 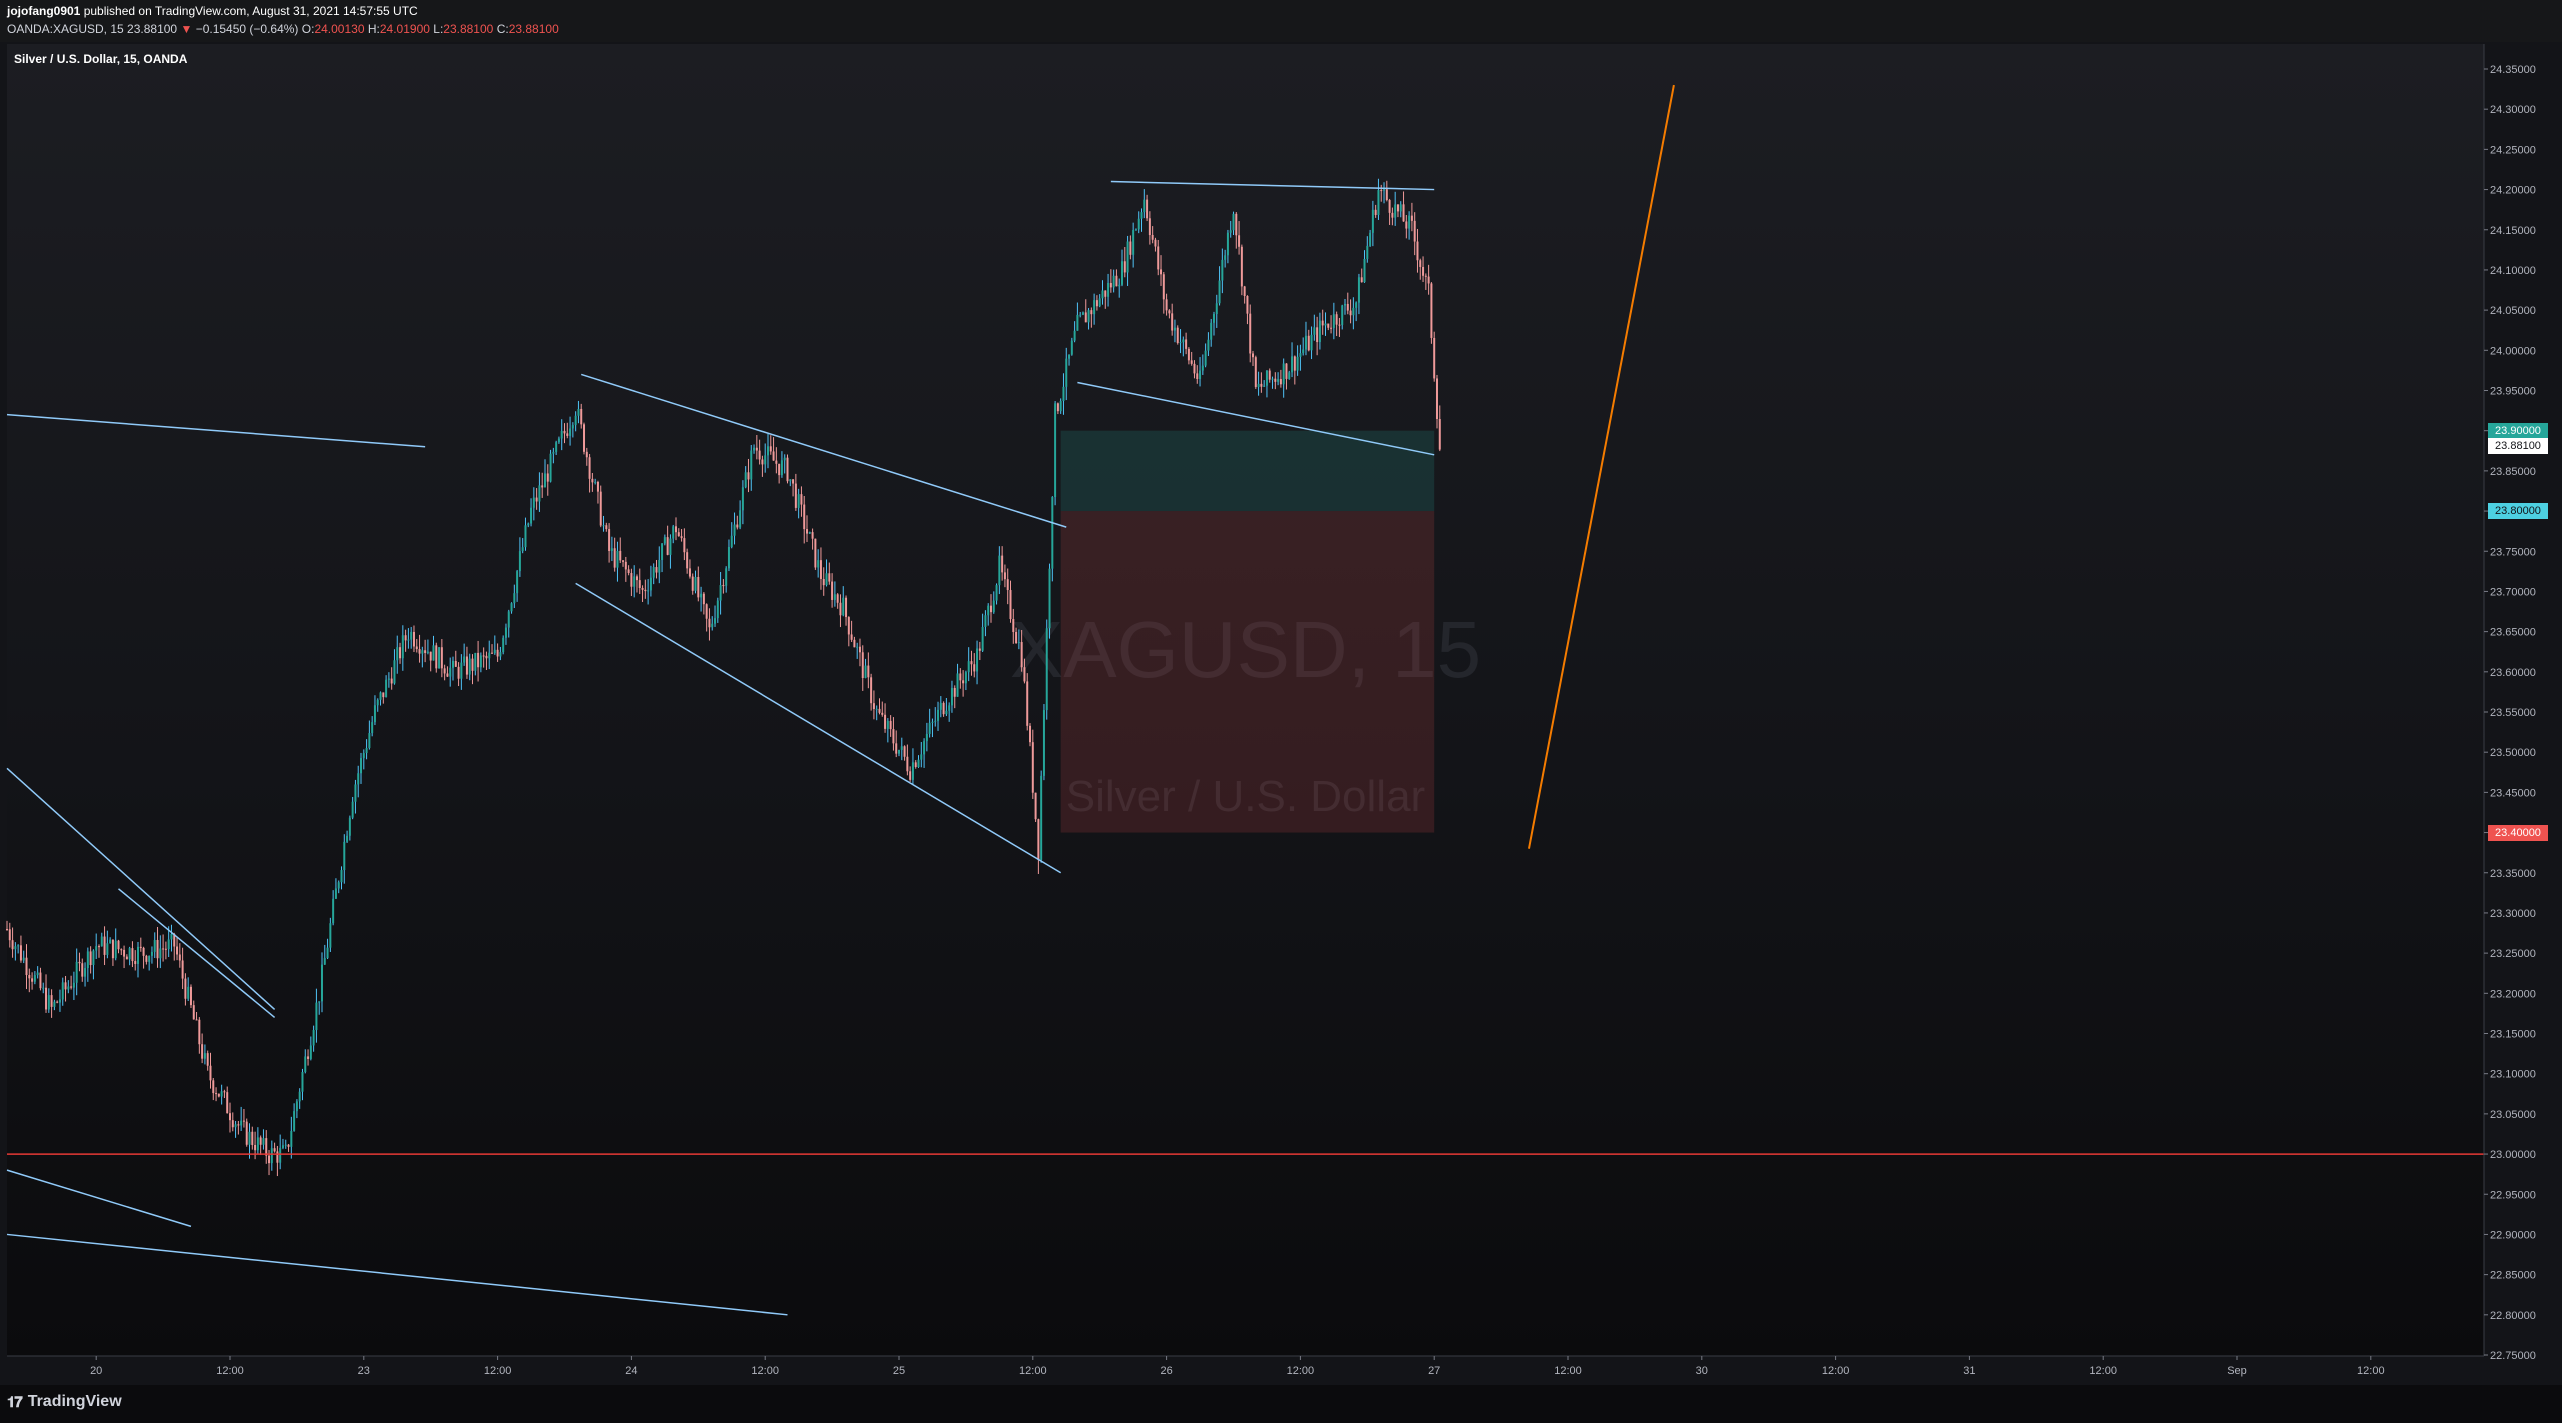 What do you see at coordinates (1166, 1371) in the screenshot?
I see `x-tick-label: 26` at bounding box center [1166, 1371].